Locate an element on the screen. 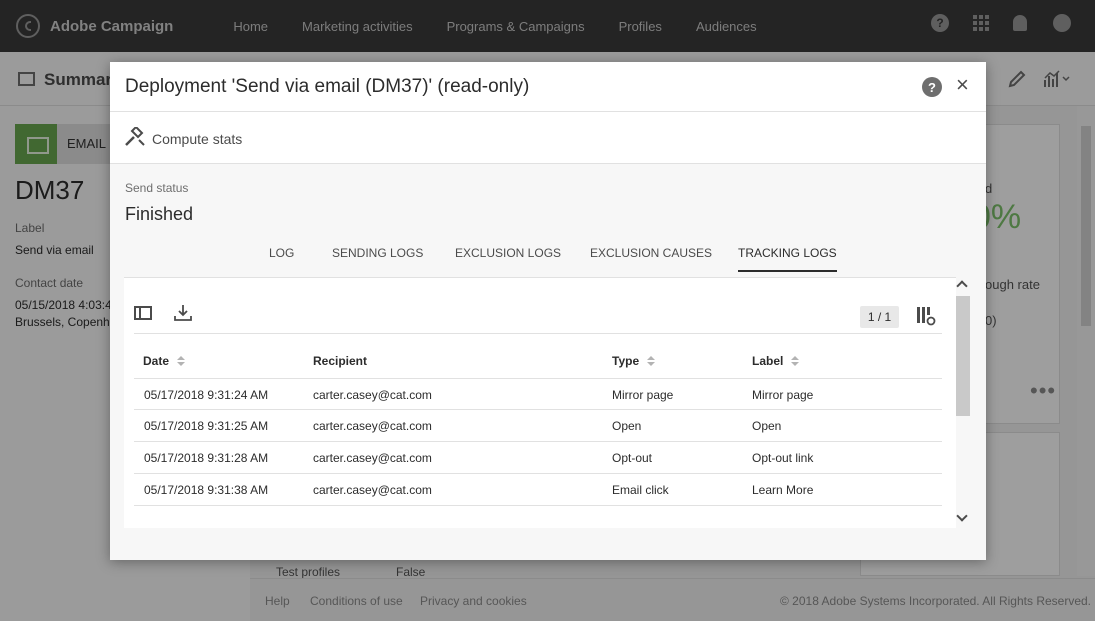 The width and height of the screenshot is (1095, 621). tab-tracking-logs: TRACKING LOGS is located at coordinates (787, 259).